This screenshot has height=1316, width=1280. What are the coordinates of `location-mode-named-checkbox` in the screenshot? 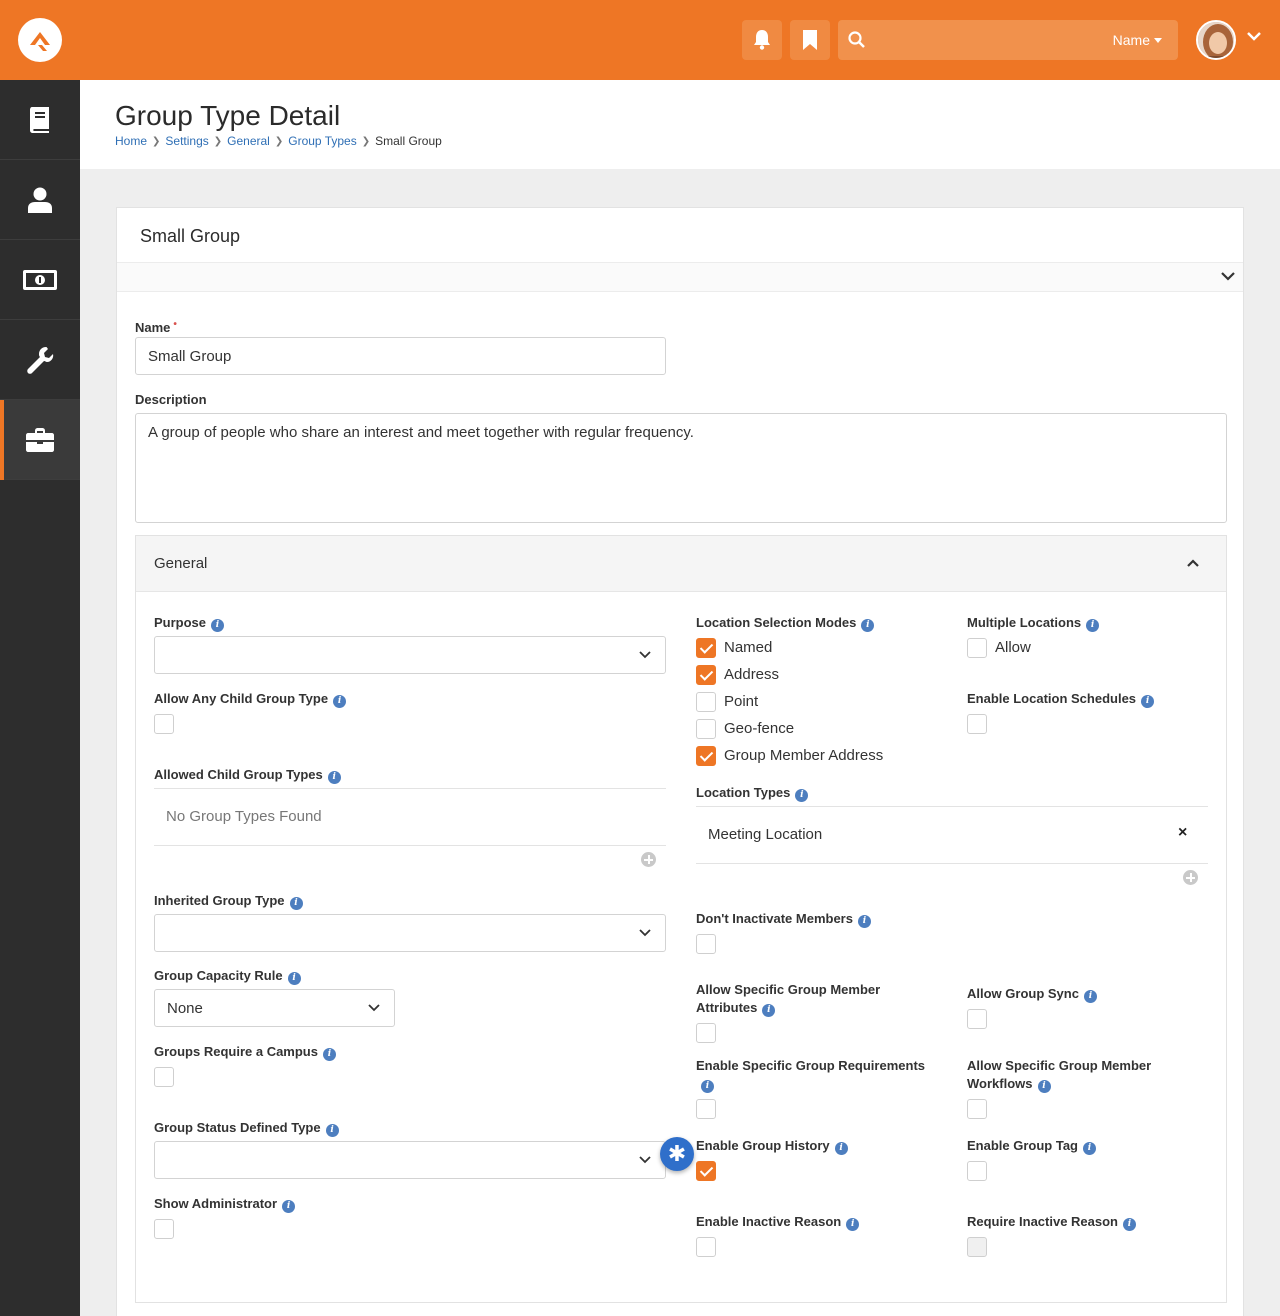 It's located at (706, 648).